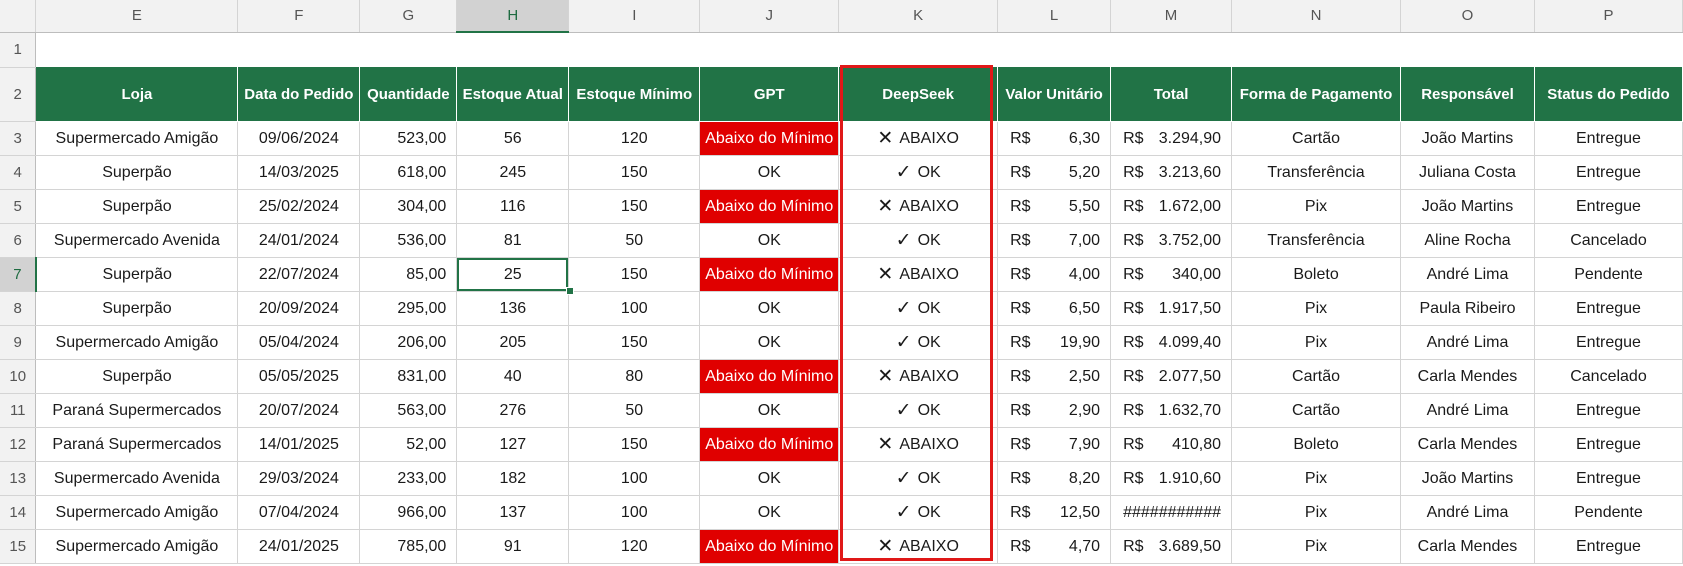 Image resolution: width=1683 pixels, height=566 pixels. Describe the element at coordinates (1316, 16) in the screenshot. I see `column-header-n: N` at that location.